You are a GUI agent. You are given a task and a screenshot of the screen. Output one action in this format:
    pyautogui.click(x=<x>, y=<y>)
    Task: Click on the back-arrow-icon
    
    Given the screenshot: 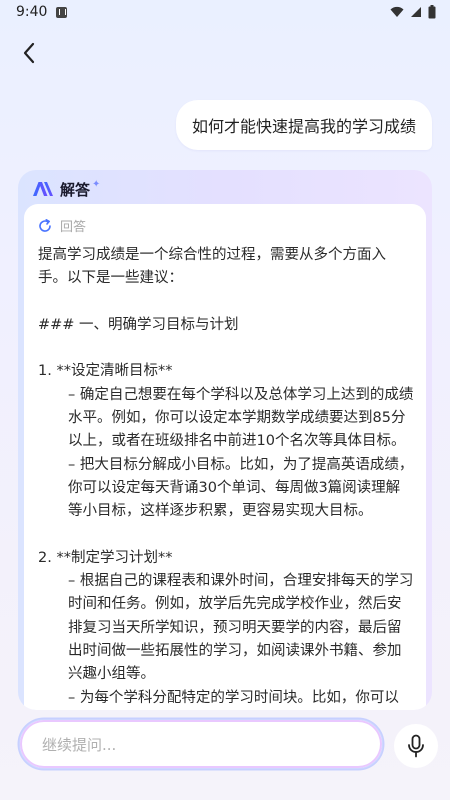 What is the action you would take?
    pyautogui.click(x=29, y=53)
    